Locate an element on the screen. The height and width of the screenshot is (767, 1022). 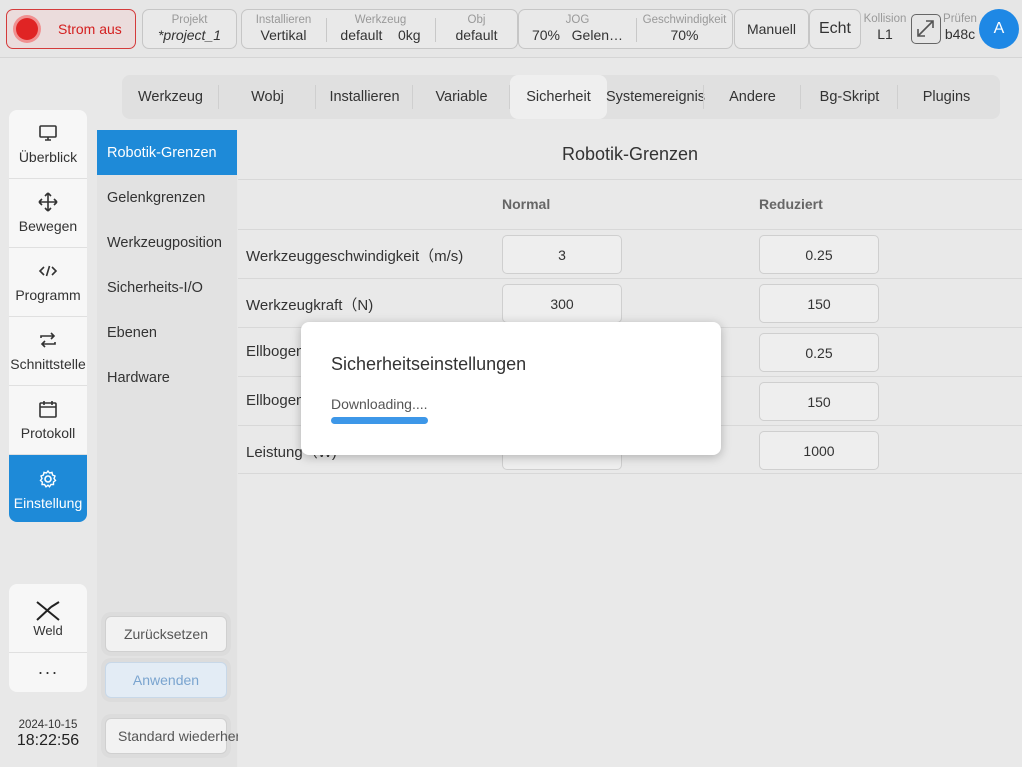
project-selector: Projekt *project_1 is located at coordinates (189, 29).